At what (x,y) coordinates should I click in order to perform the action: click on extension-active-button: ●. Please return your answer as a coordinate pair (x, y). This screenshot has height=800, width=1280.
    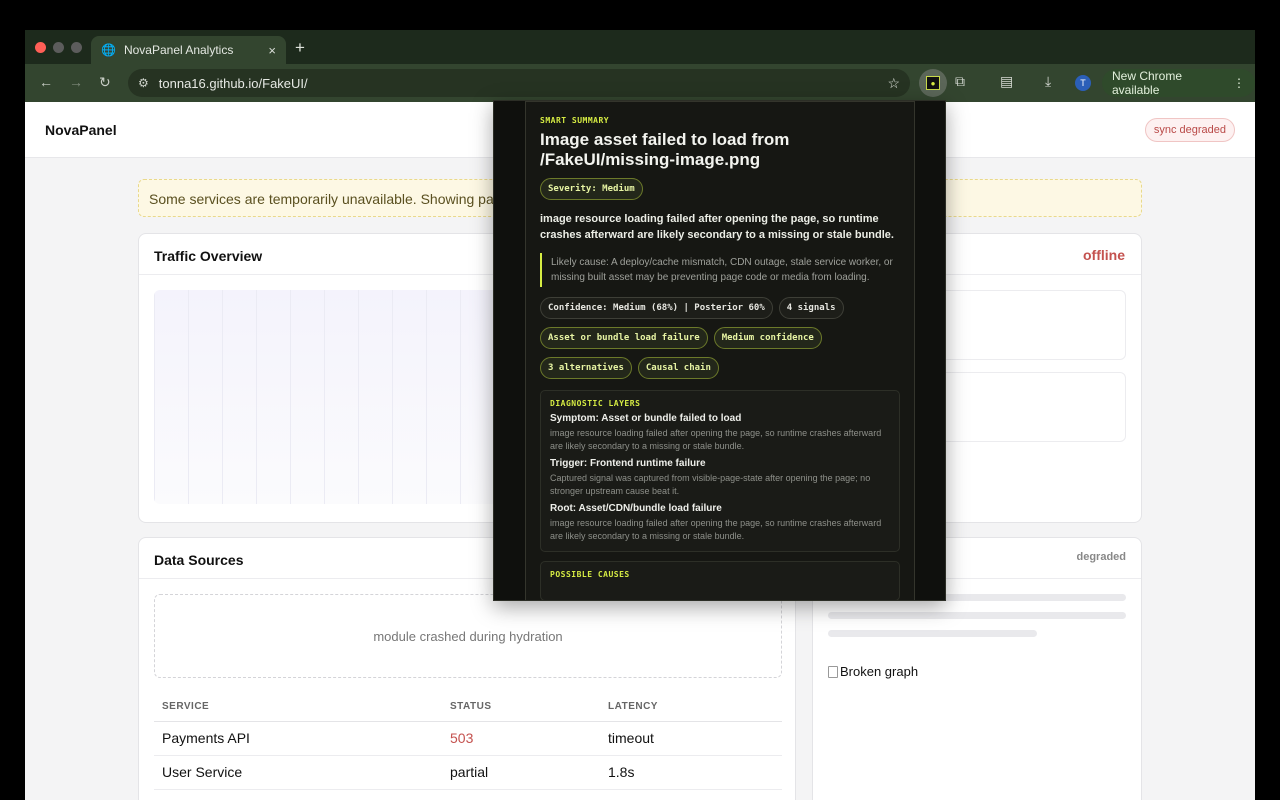
    Looking at the image, I should click on (933, 83).